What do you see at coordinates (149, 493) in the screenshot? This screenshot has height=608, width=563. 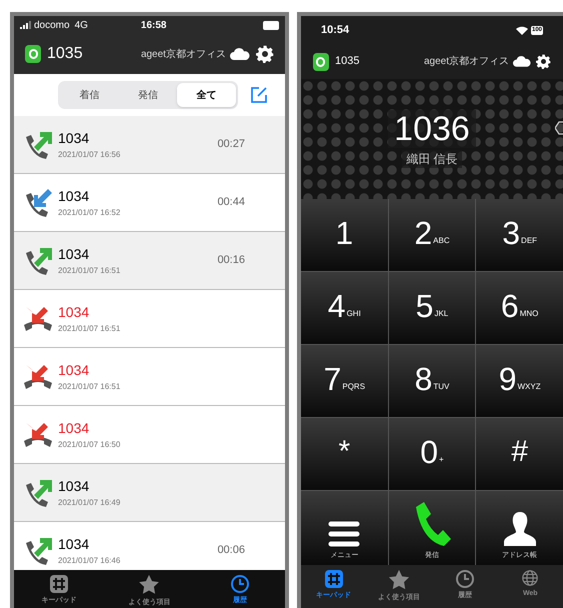 I see `call-row: 1034 2021/01/07 16:49` at bounding box center [149, 493].